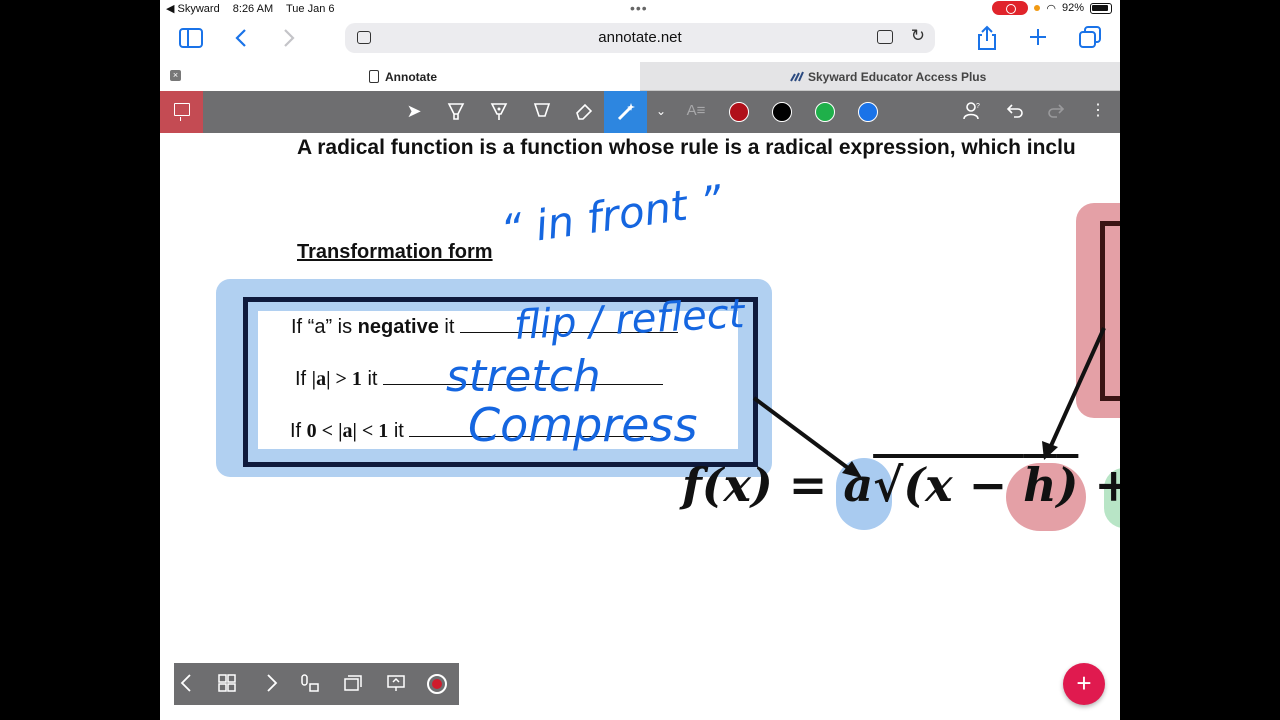  Describe the element at coordinates (175, 75) in the screenshot. I see `close-tab-icon: ×` at that location.